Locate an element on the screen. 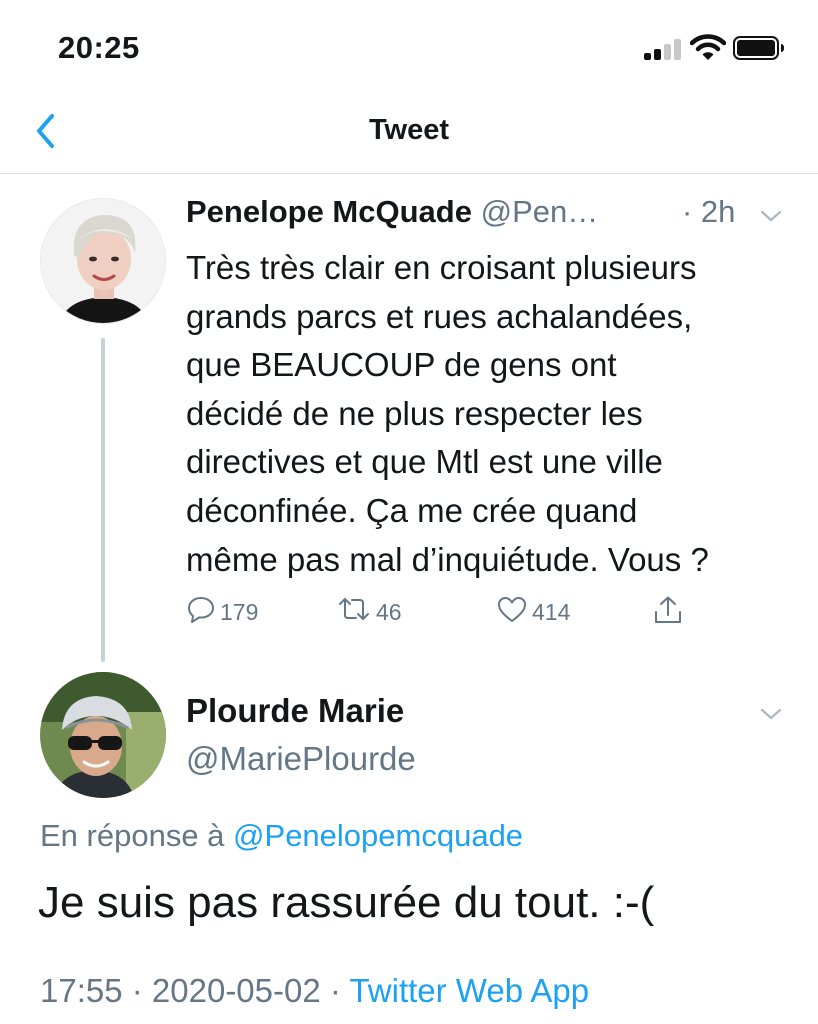 The image size is (818, 1024). thread-connector-line is located at coordinates (103, 500).